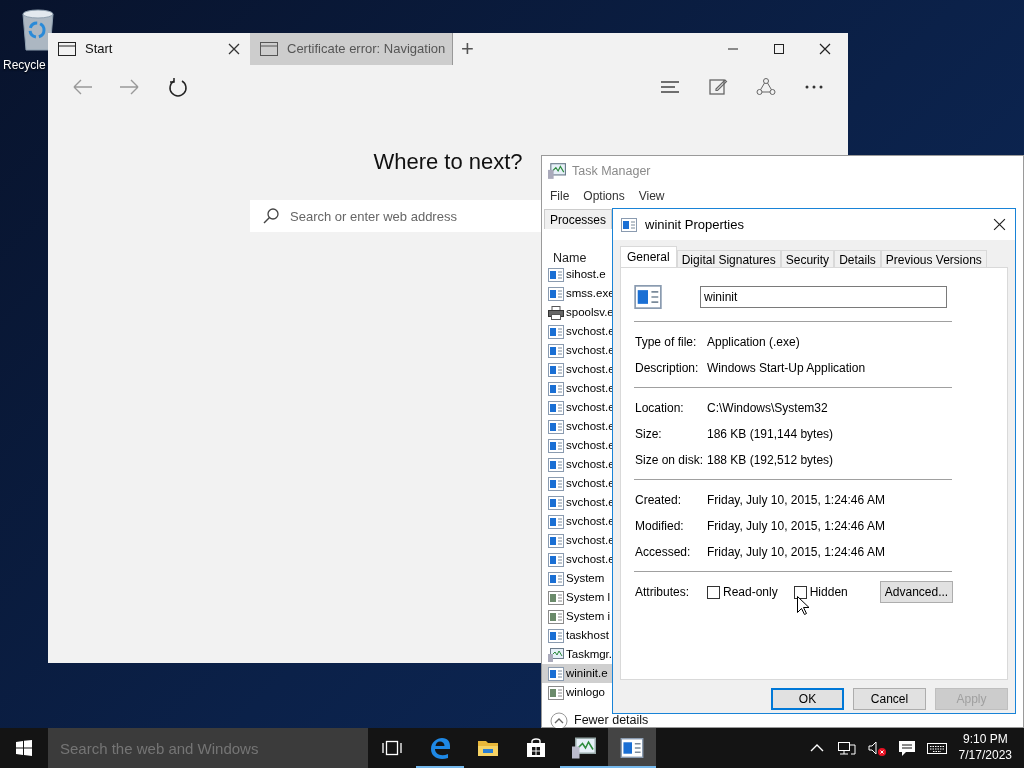 The width and height of the screenshot is (1024, 768). Describe the element at coordinates (694, 224) in the screenshot. I see `window-title: wininit Properties` at that location.